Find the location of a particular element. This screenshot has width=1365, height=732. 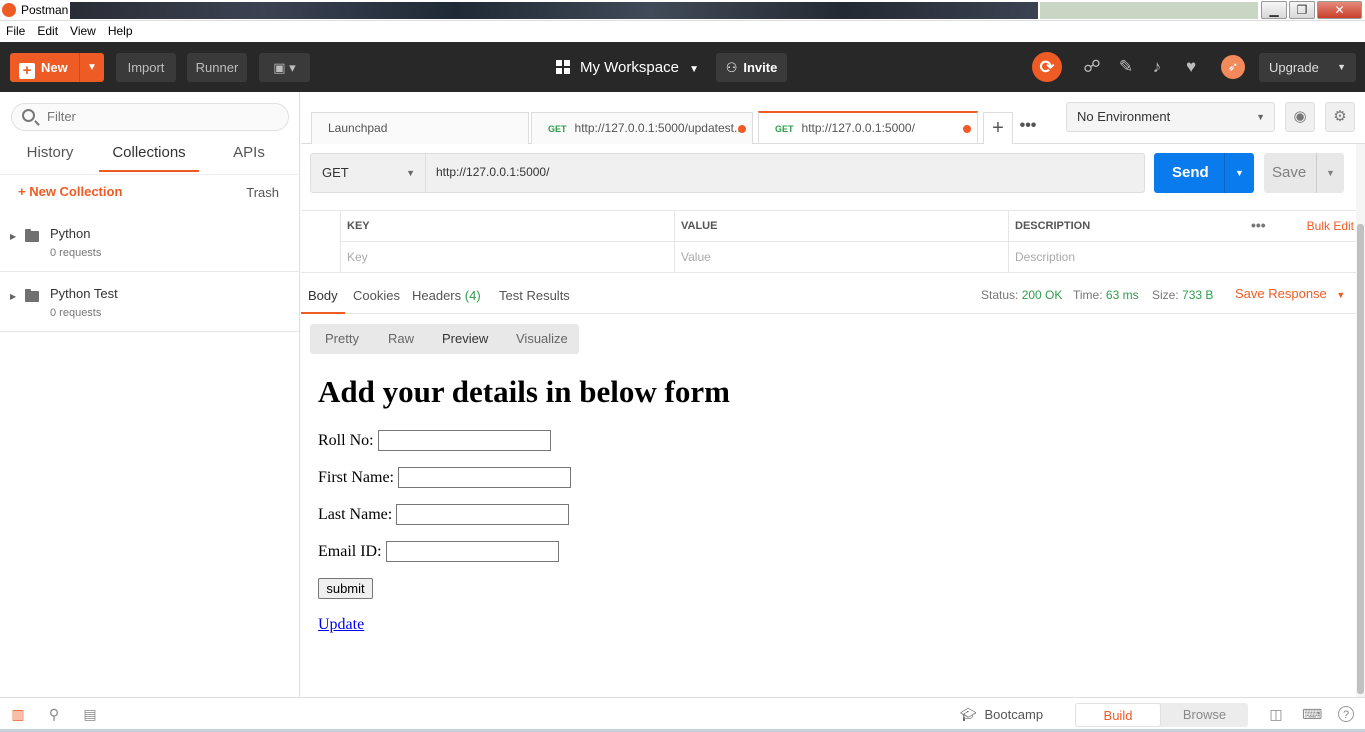

collection-count: 0 requests is located at coordinates (76, 253).